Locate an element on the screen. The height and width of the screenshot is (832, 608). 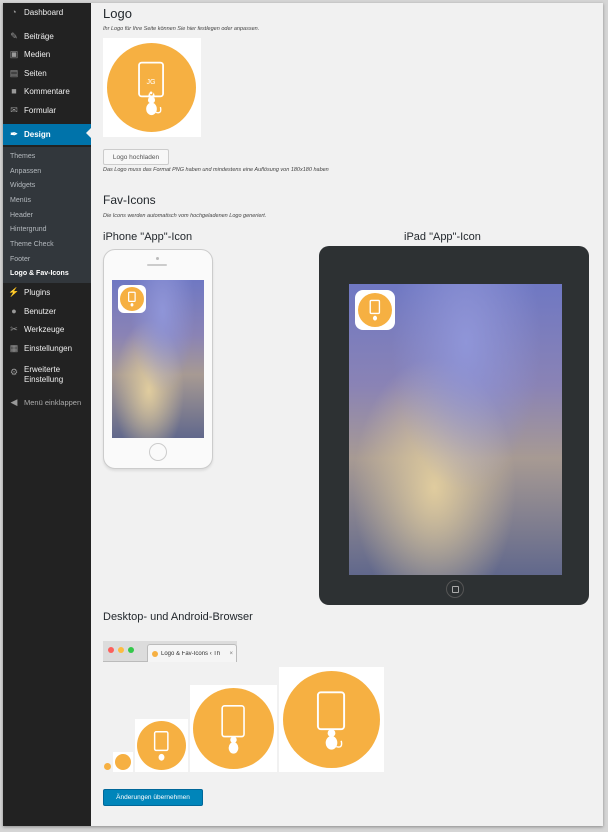
iphone-icon-heading: iPhone "App"-Icon is located at coordinates (148, 237).